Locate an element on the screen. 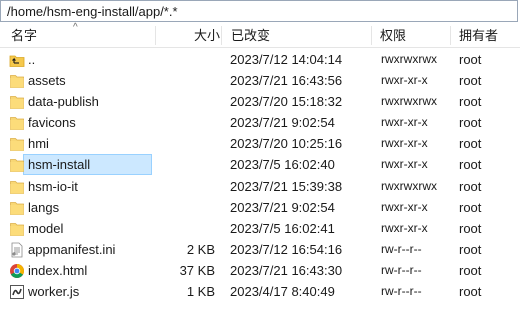 The width and height of the screenshot is (520, 321). file-modified: 2023/7/20 15:18:32 is located at coordinates (286, 102).